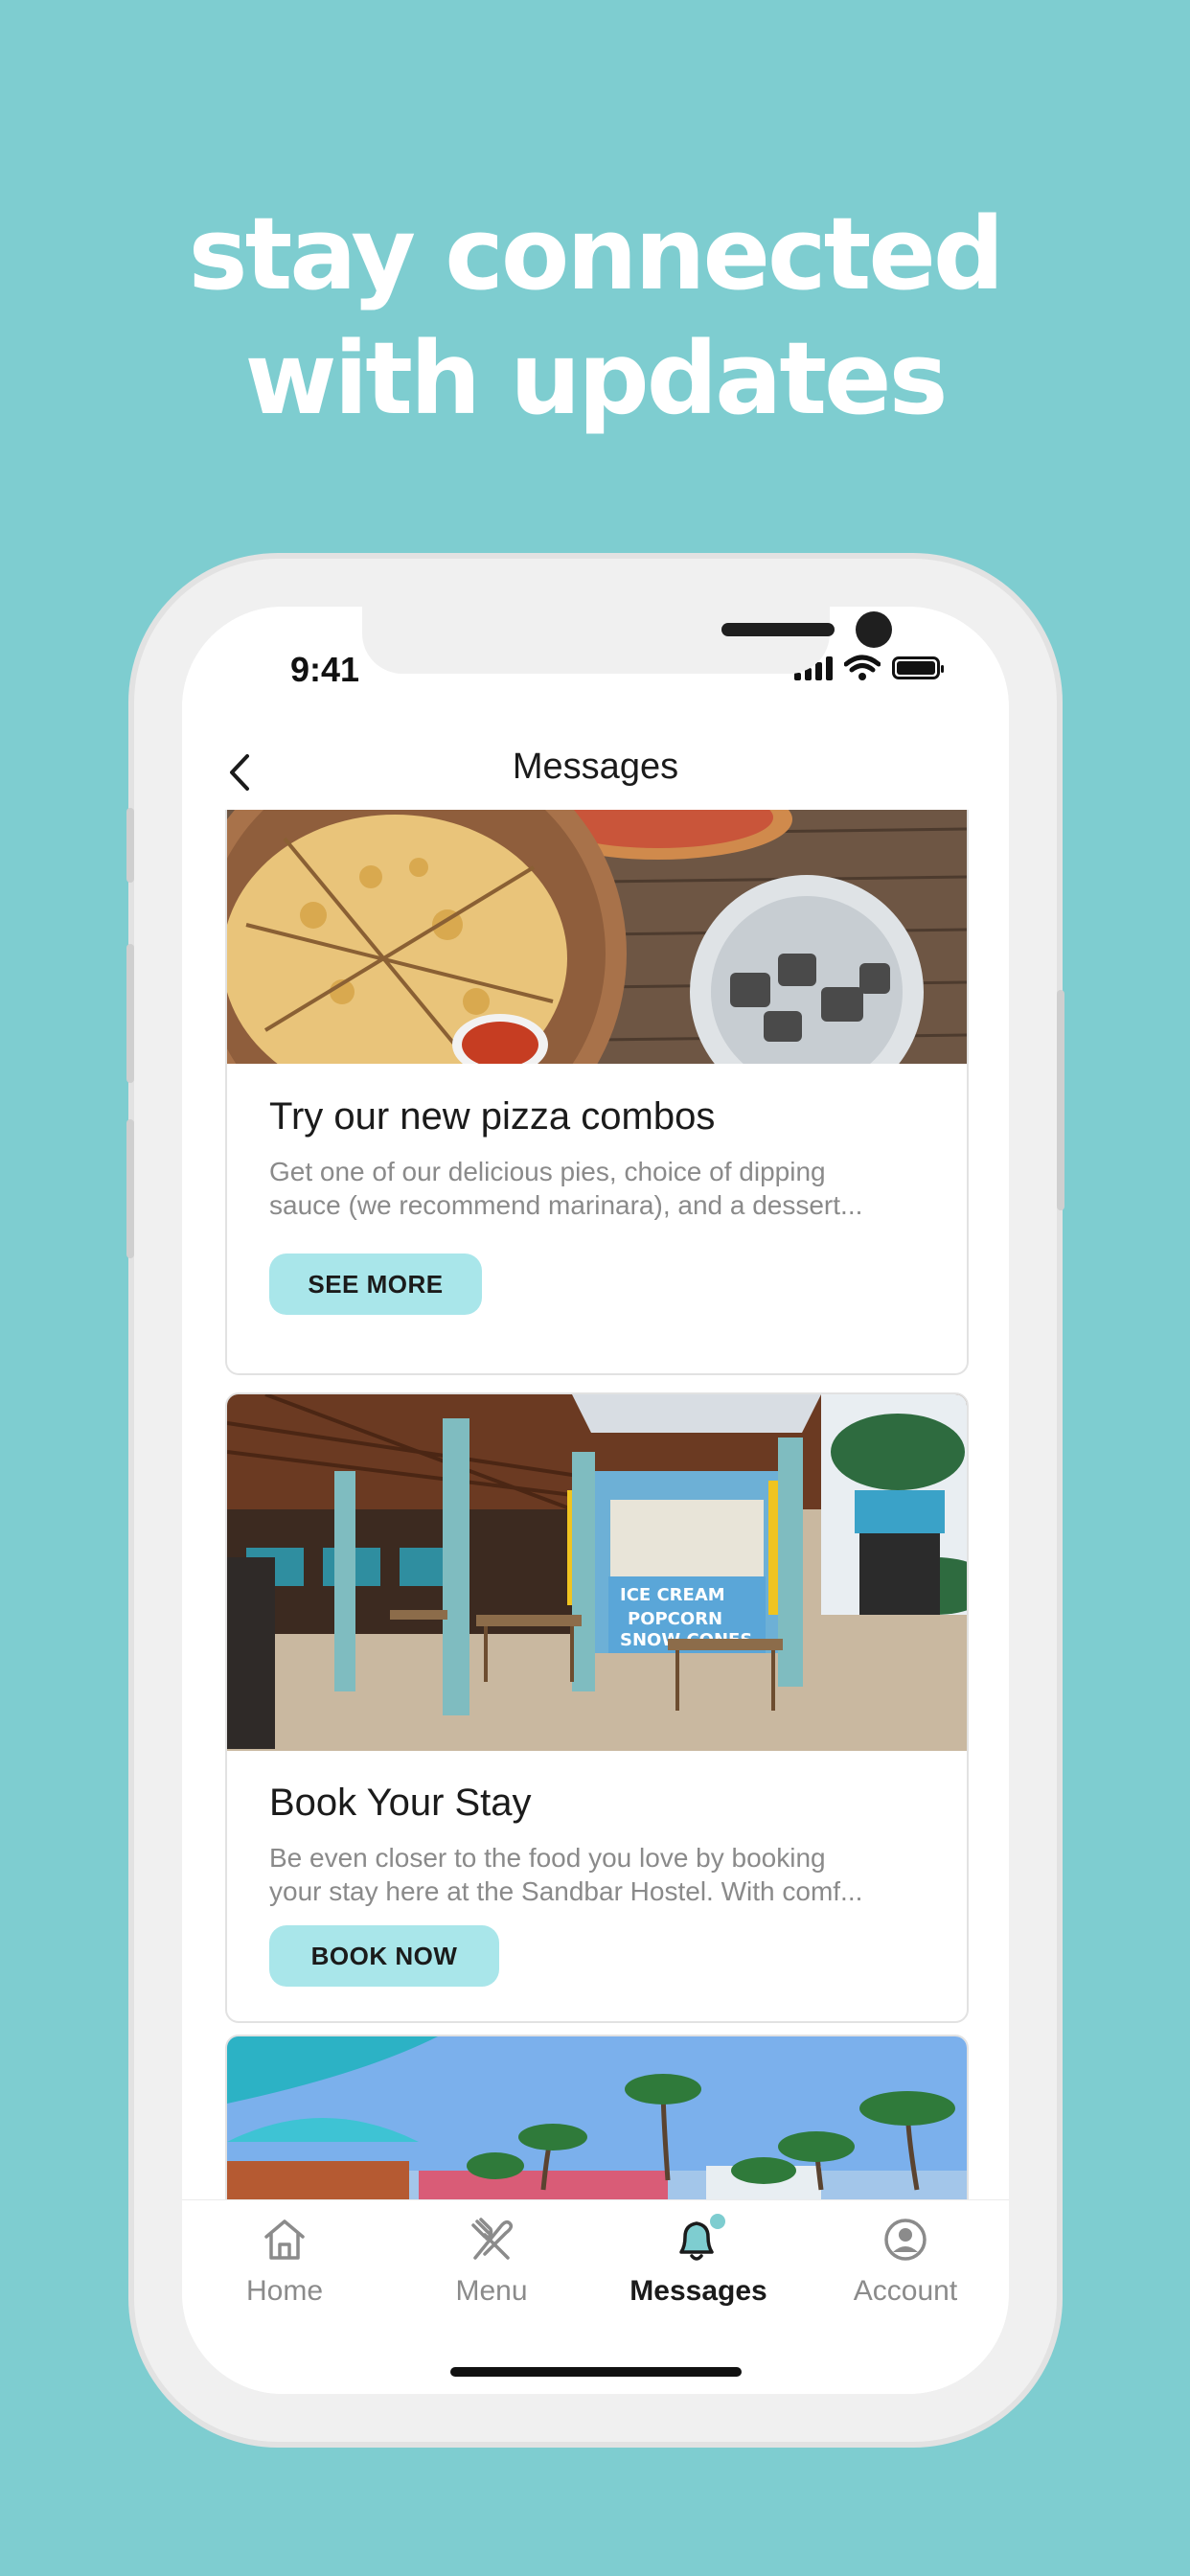 The height and width of the screenshot is (2576, 1190). What do you see at coordinates (384, 1956) in the screenshot?
I see `book-now-button: BOOK NOW` at bounding box center [384, 1956].